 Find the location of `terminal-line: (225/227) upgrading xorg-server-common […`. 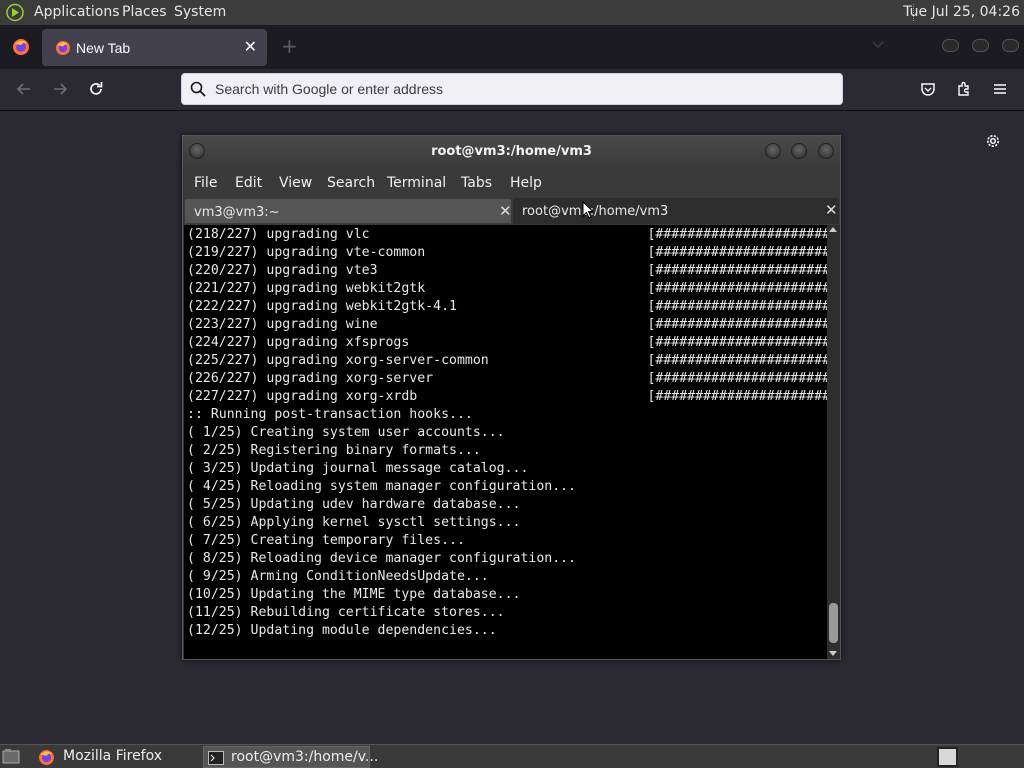

terminal-line: (225/227) upgrading xorg-server-common [… is located at coordinates (507, 360).